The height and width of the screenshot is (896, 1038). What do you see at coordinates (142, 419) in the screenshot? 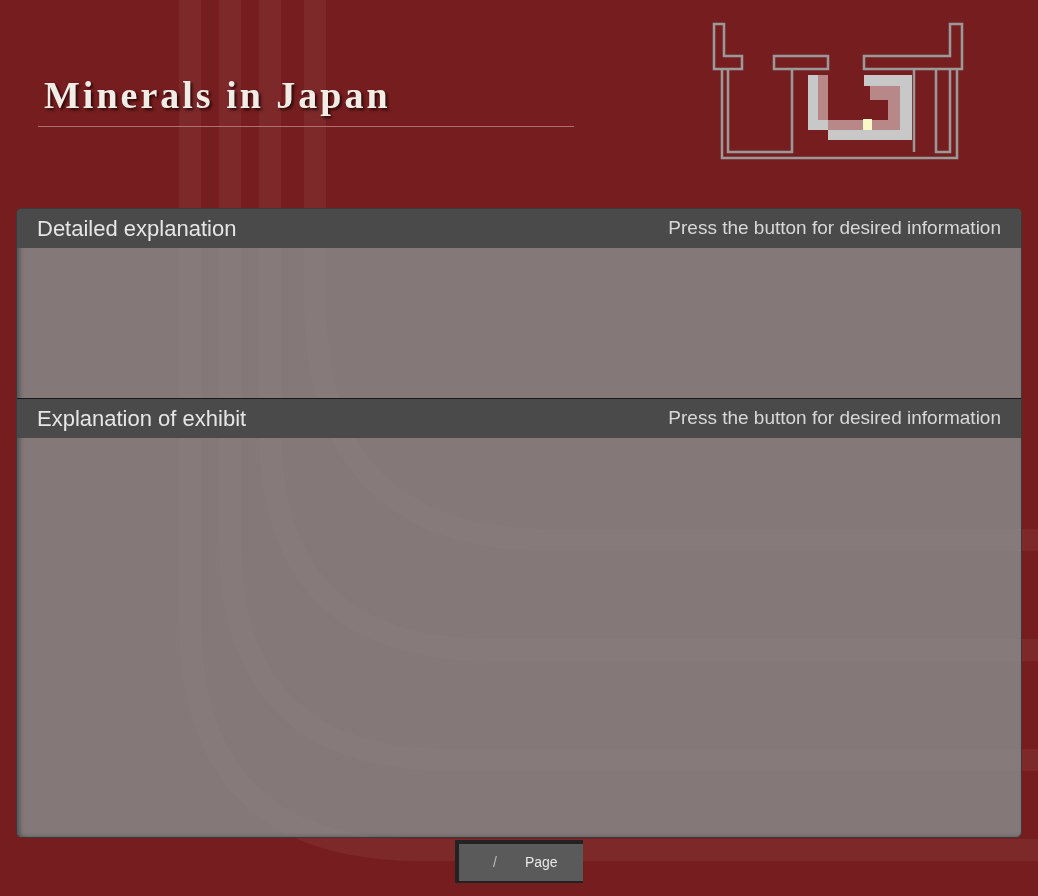
I see `section-title: Explanation of exhibit` at bounding box center [142, 419].